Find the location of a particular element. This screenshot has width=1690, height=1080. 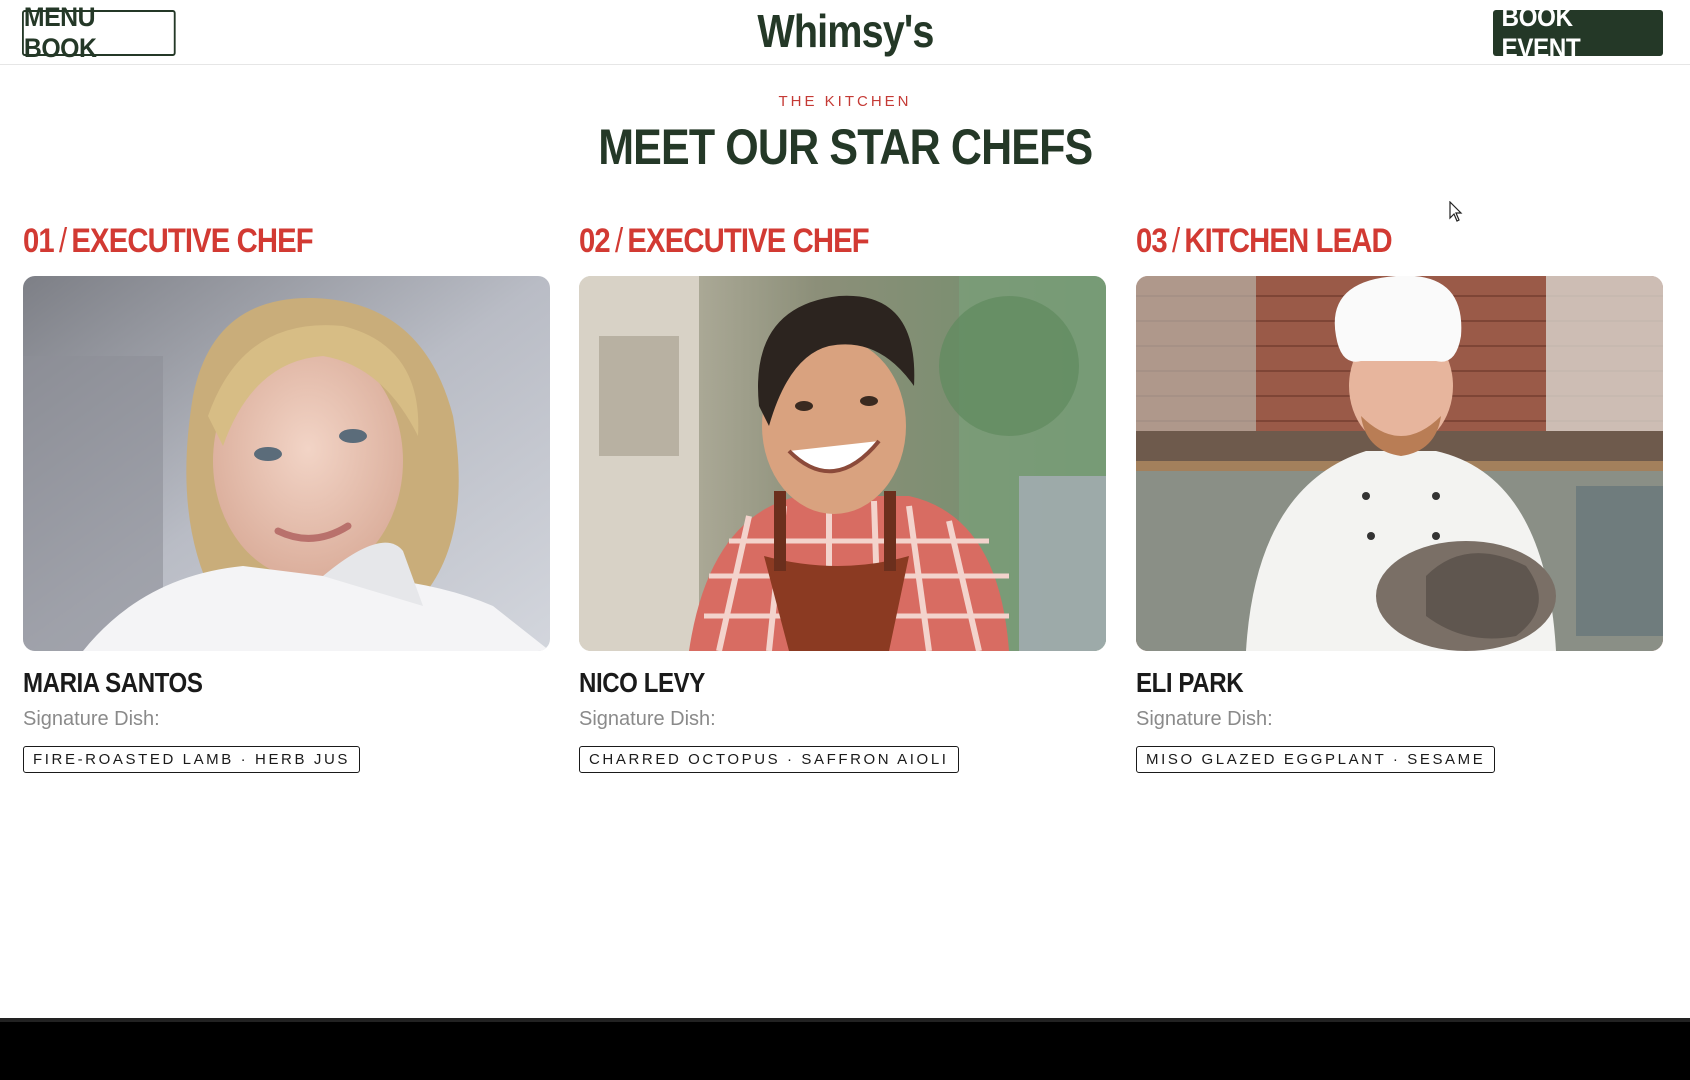

section-eyebrow: THE KITCHEN is located at coordinates (845, 101).